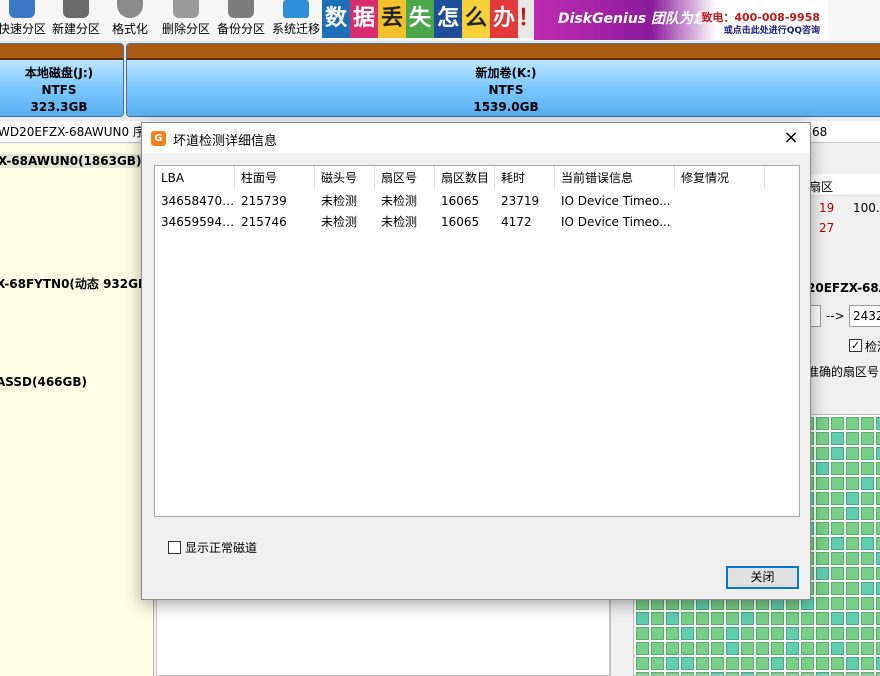 The image size is (880, 676). What do you see at coordinates (855, 345) in the screenshot?
I see `detect-checkbox: ✓` at bounding box center [855, 345].